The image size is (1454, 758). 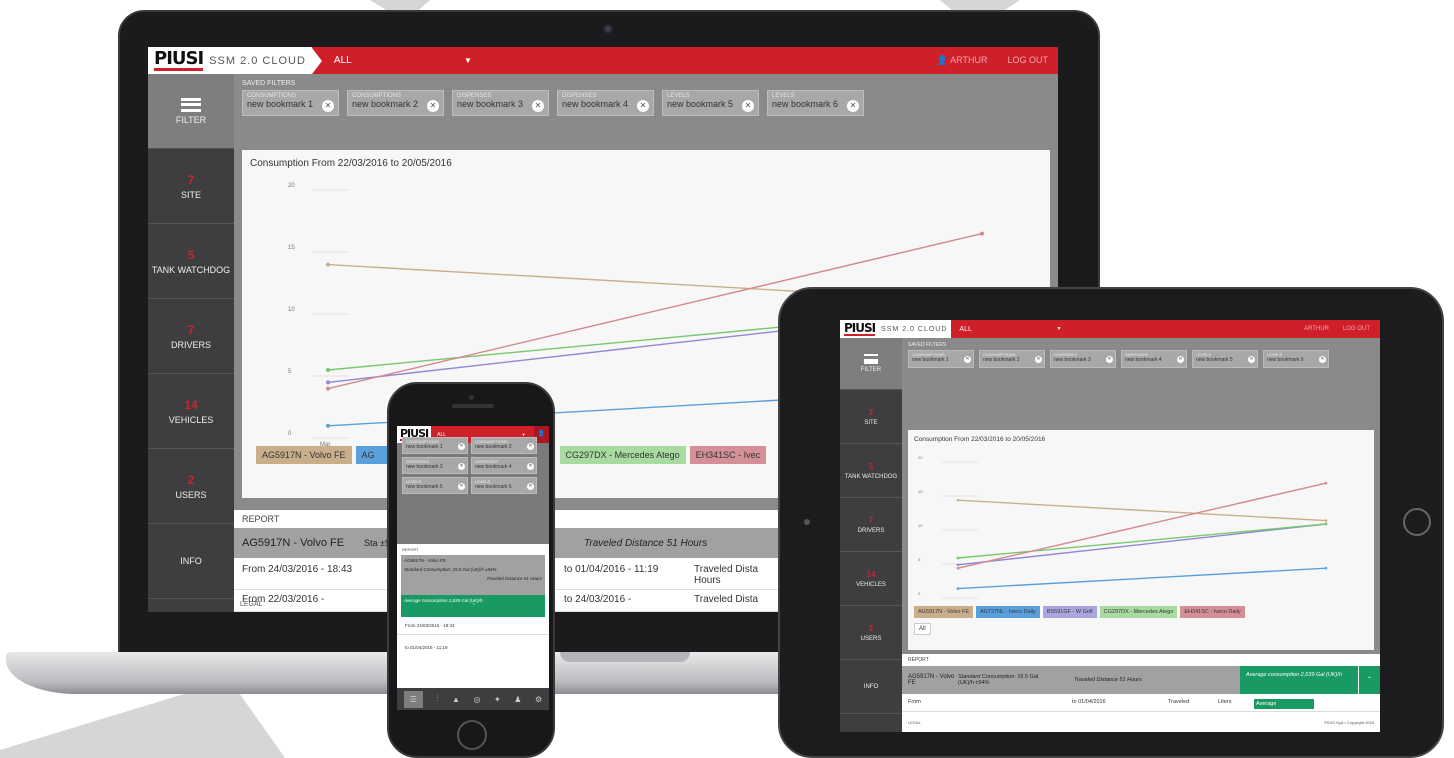 What do you see at coordinates (191, 104) in the screenshot?
I see `menu-icon` at bounding box center [191, 104].